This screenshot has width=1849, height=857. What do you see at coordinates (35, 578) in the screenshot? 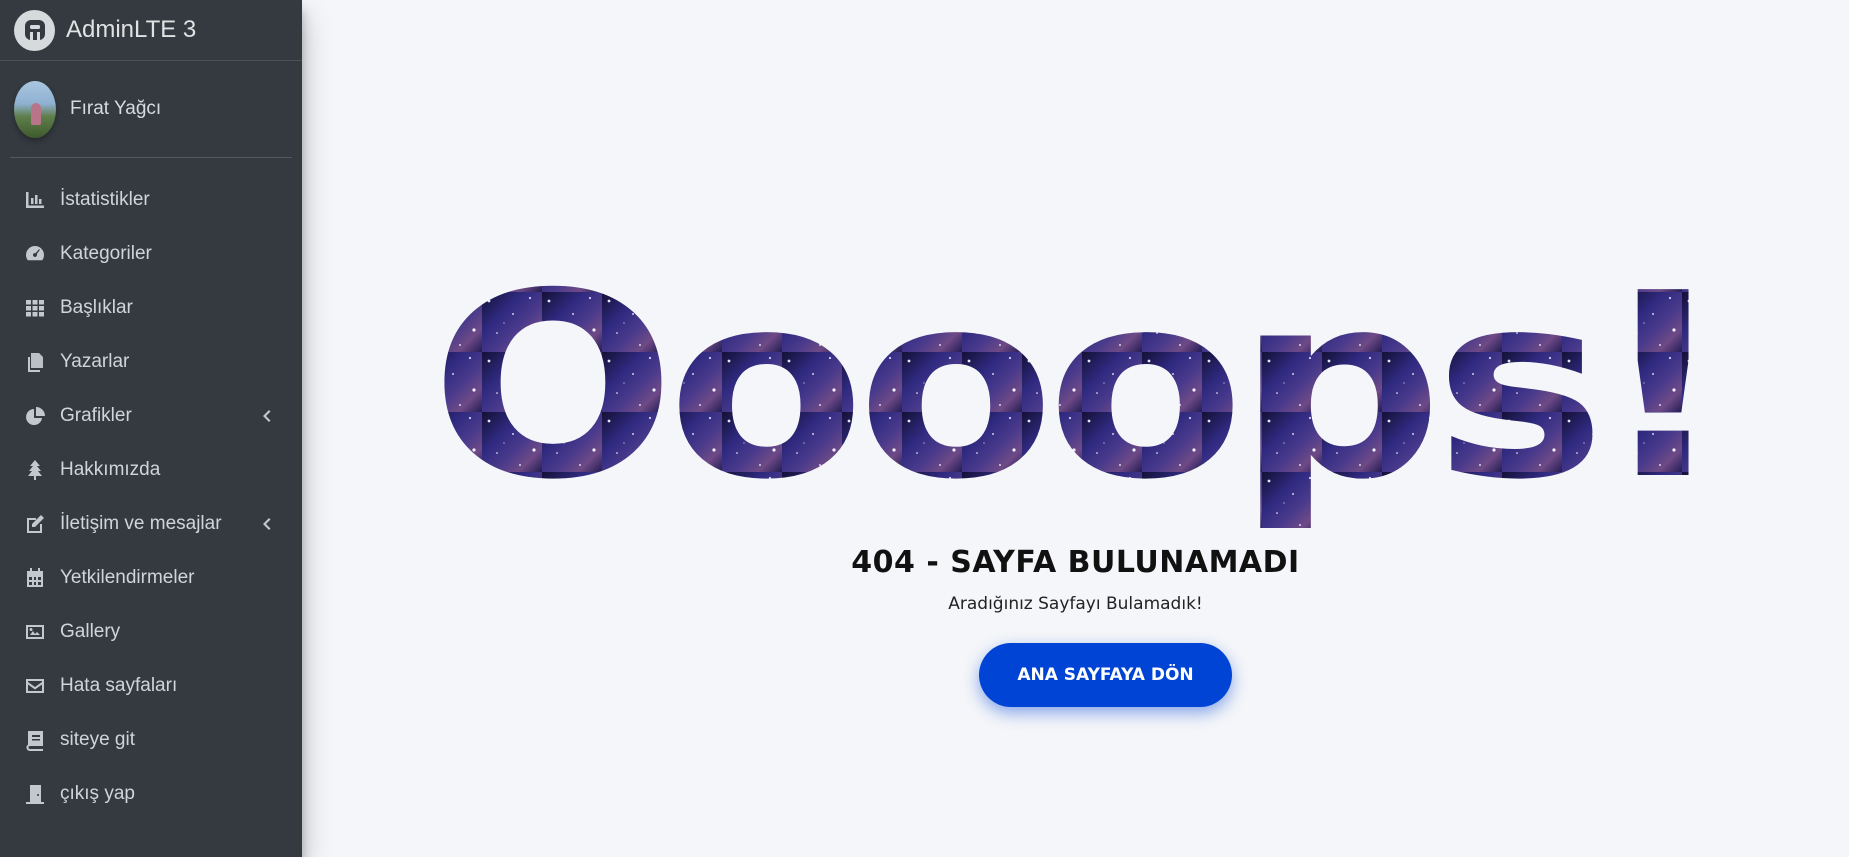
I see `calendar-icon` at bounding box center [35, 578].